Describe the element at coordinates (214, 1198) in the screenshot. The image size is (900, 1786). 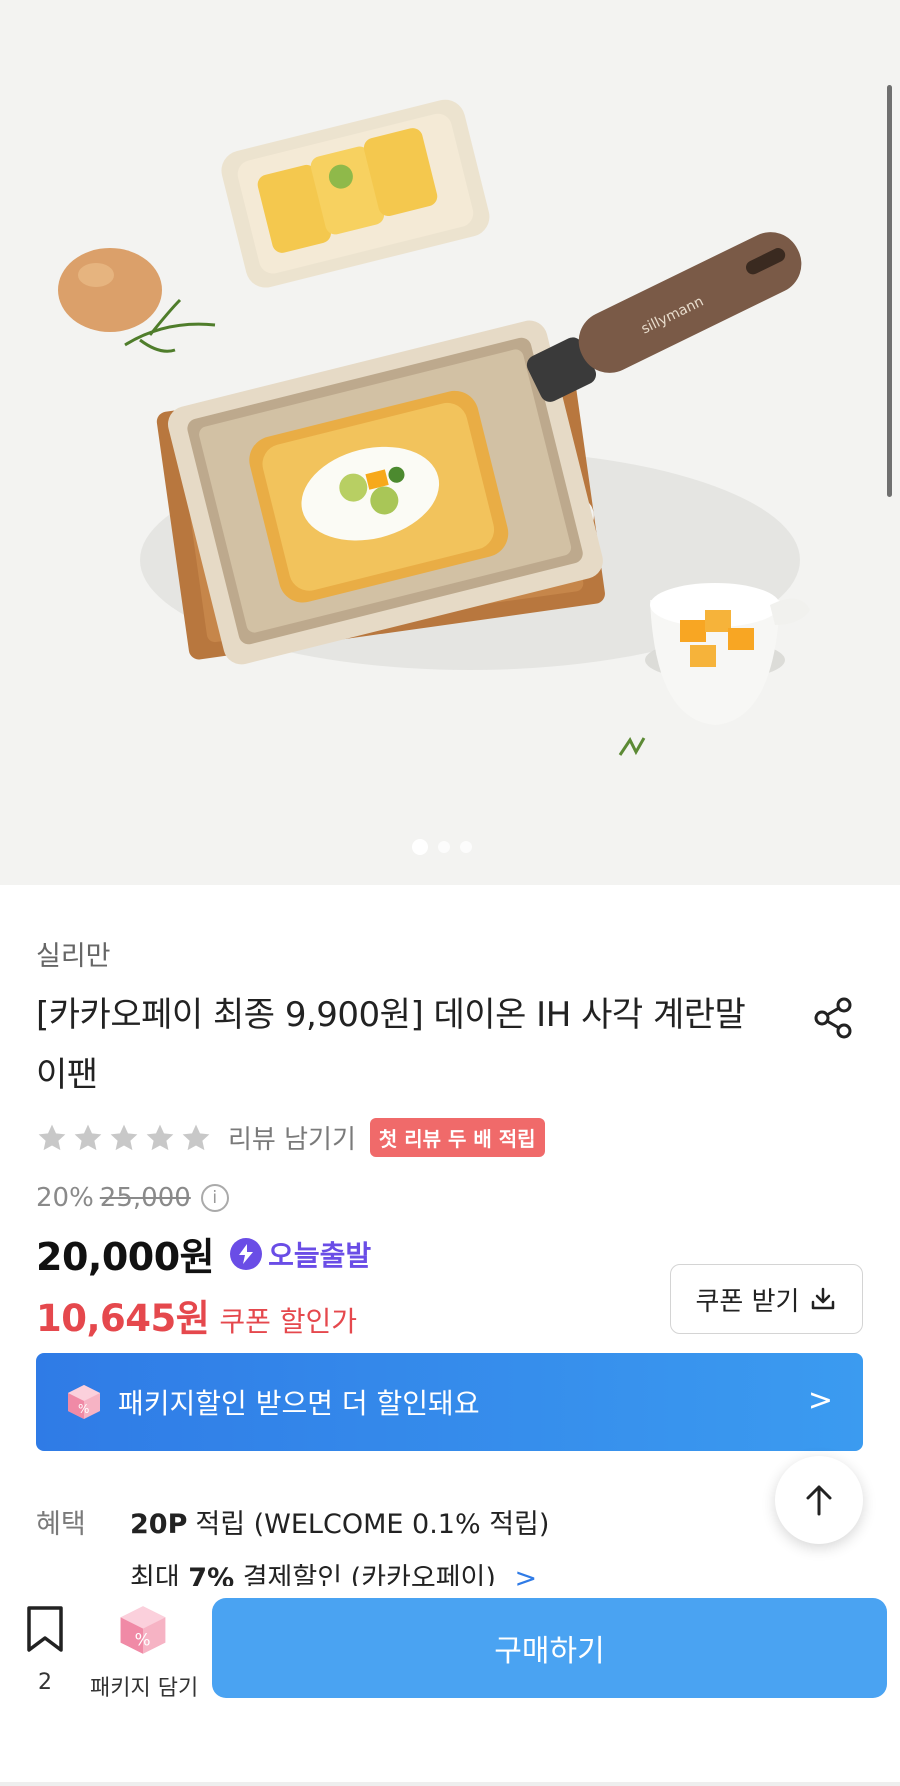
I see `info-icon: i` at that location.